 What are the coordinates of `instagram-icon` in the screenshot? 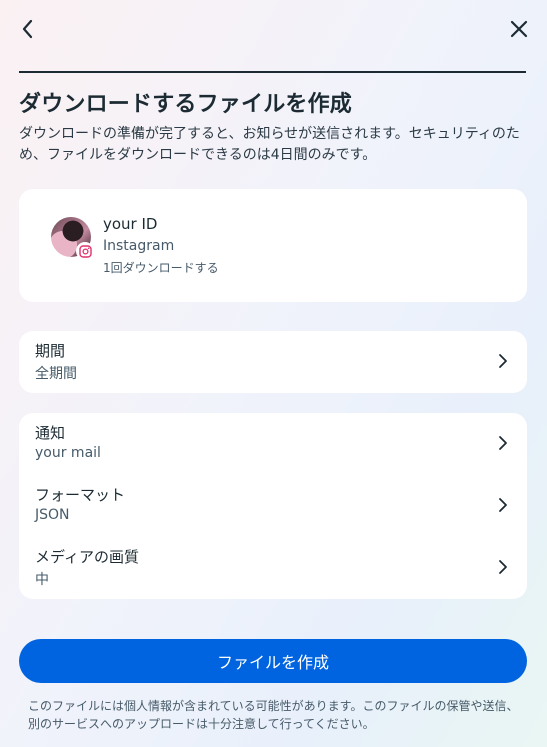 It's located at (85, 251).